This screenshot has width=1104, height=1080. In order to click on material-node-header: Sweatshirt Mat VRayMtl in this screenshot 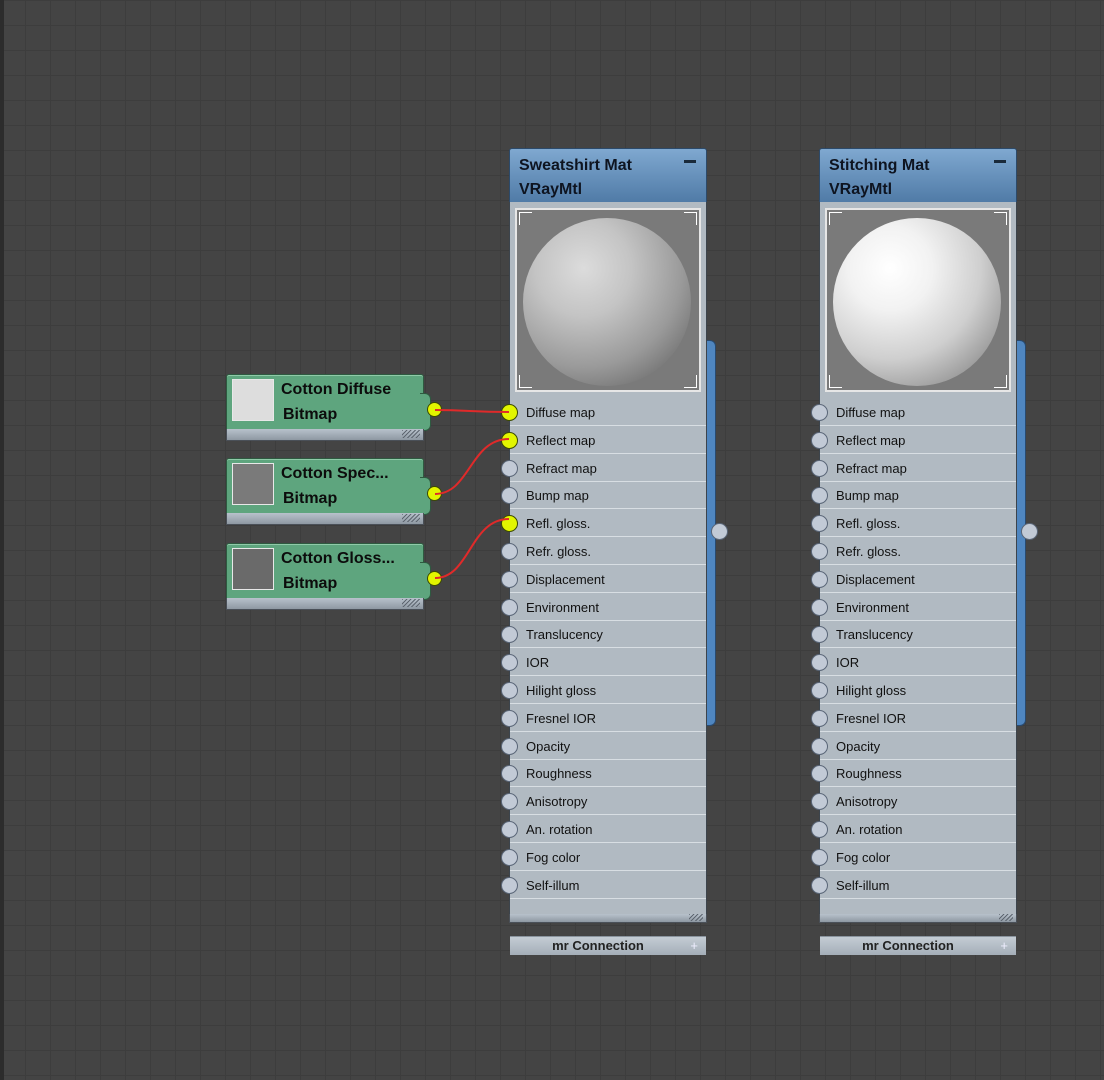, I will do `click(608, 176)`.